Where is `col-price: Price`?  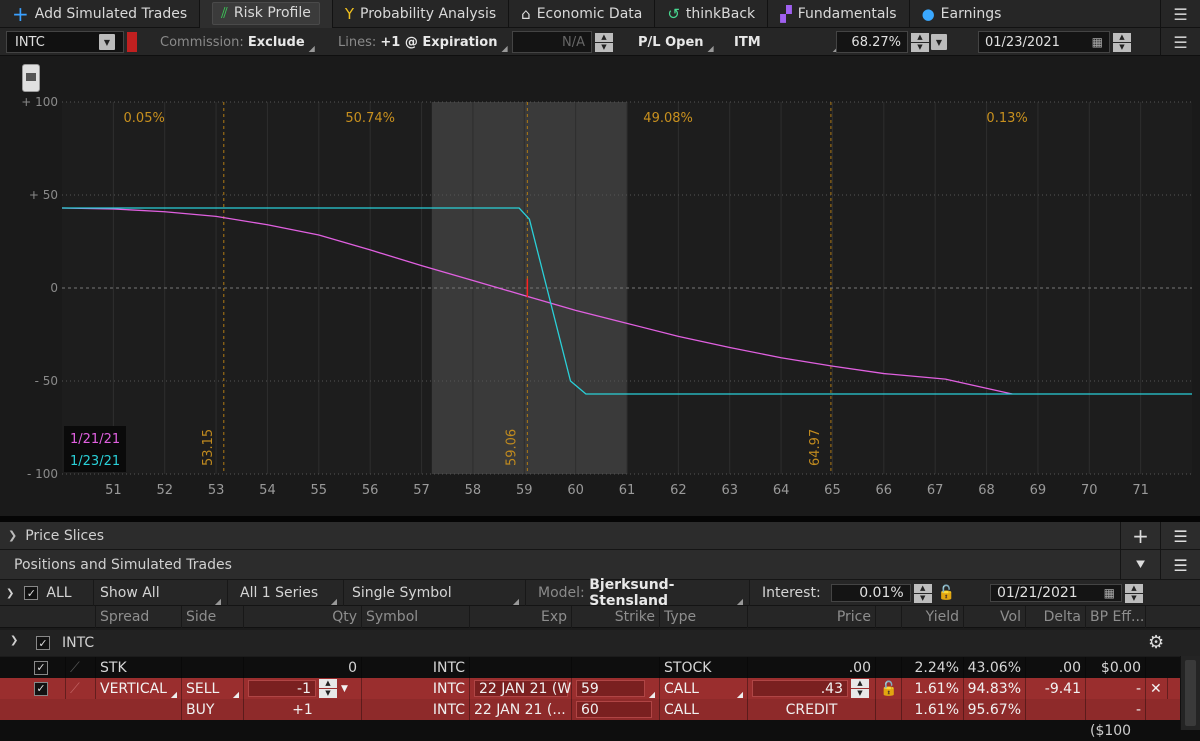 col-price: Price is located at coordinates (812, 617).